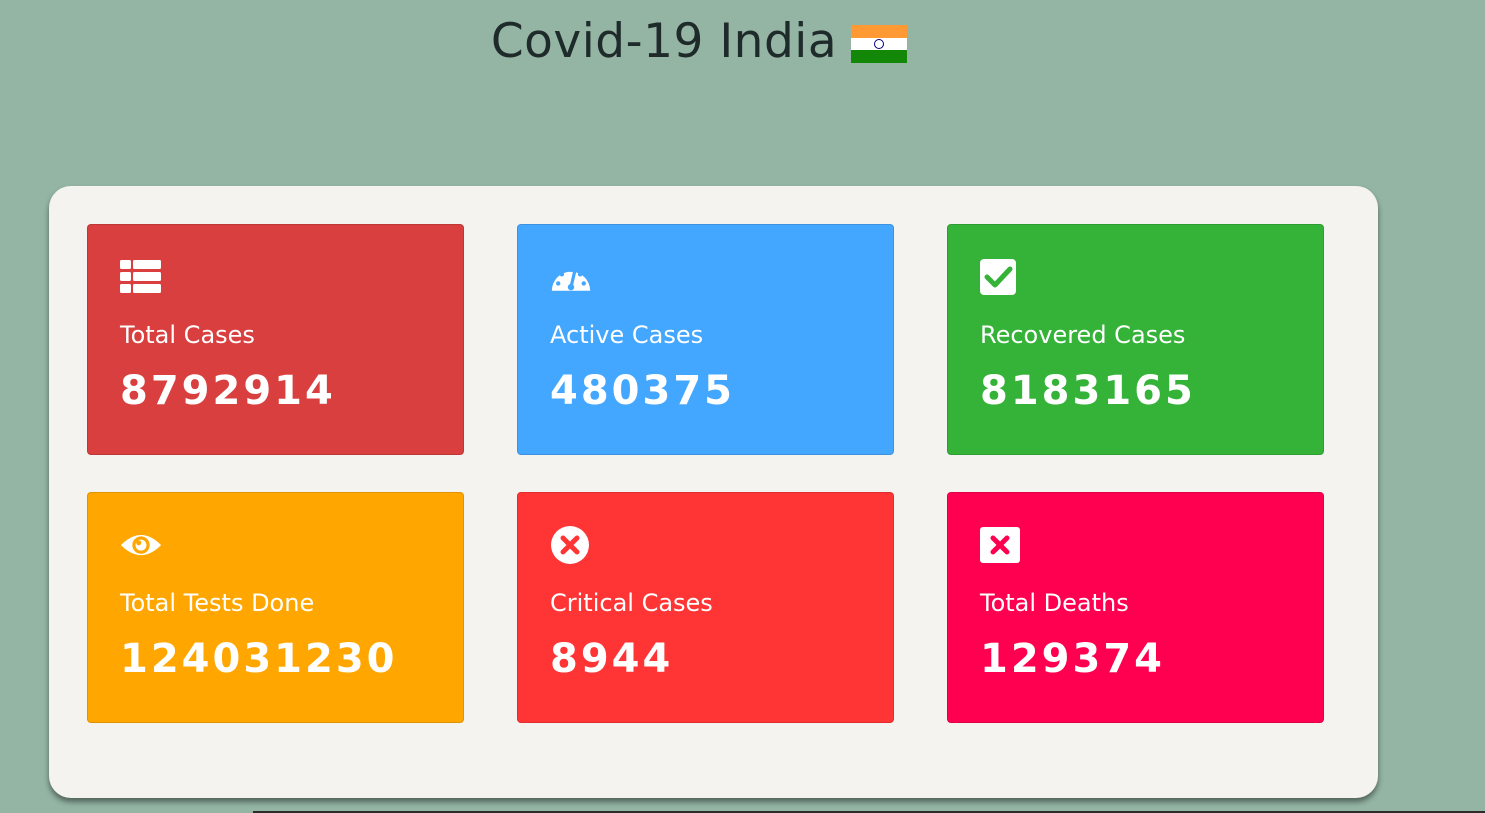  Describe the element at coordinates (259, 659) in the screenshot. I see `card-value: 124031230` at that location.